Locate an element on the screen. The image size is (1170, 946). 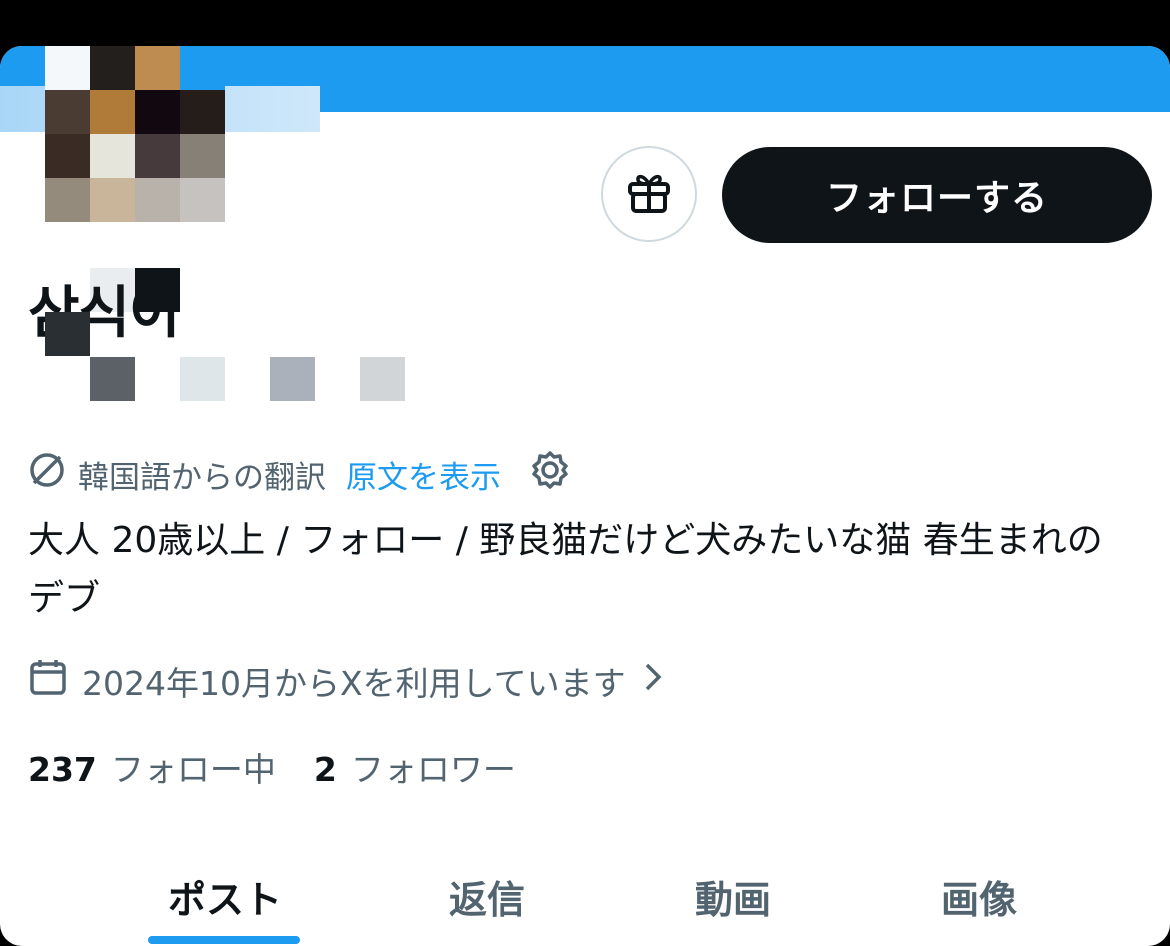
followers-count: 2 is located at coordinates (325, 769).